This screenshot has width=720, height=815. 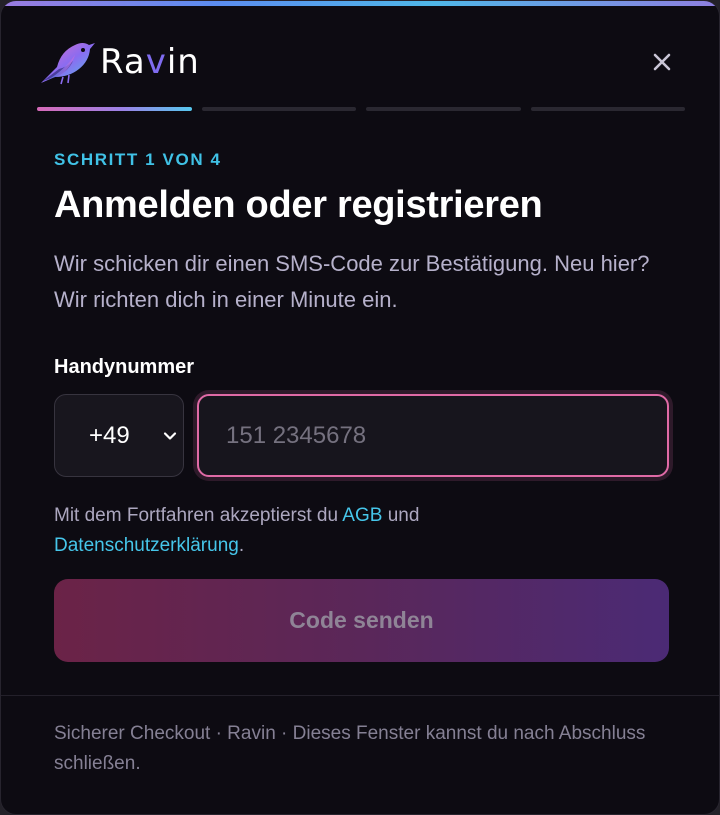 What do you see at coordinates (124, 367) in the screenshot?
I see `phone-label: Handynummer` at bounding box center [124, 367].